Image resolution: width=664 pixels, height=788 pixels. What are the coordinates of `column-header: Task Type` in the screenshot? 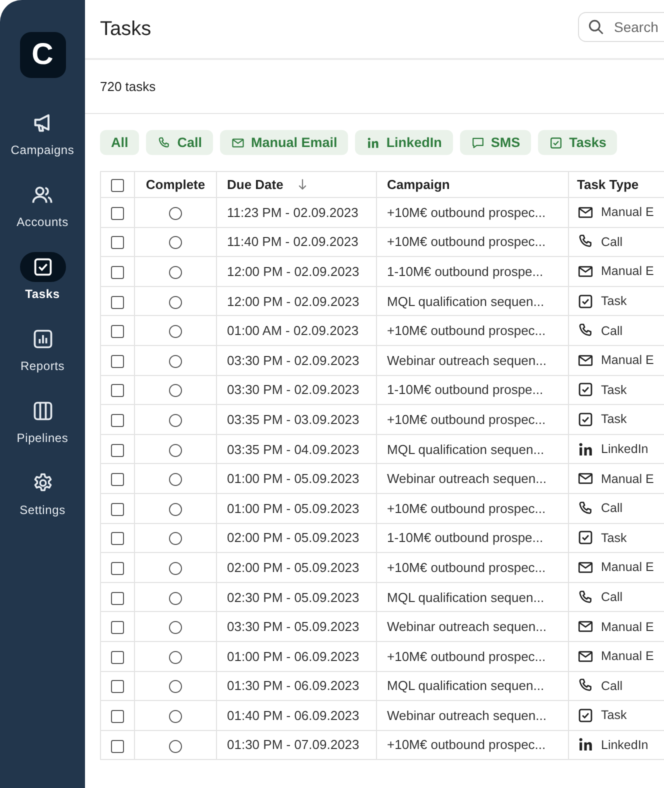 It's located at (616, 185).